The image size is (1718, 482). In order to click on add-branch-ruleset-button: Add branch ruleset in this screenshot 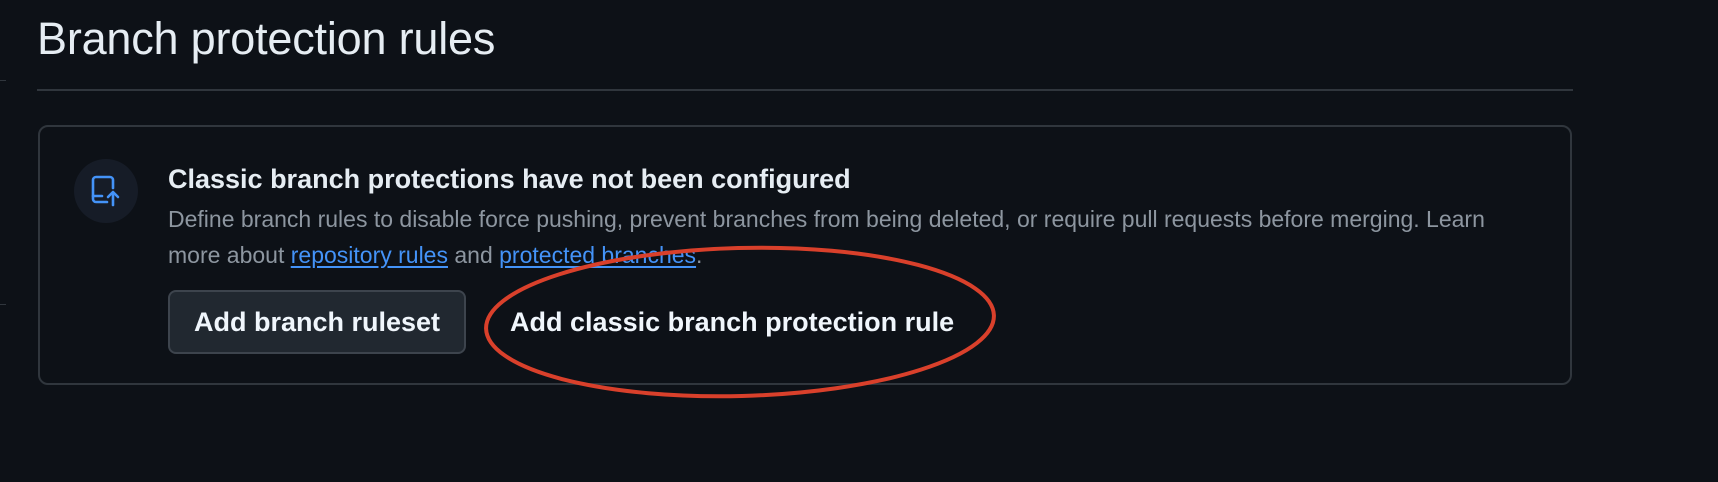, I will do `click(317, 322)`.